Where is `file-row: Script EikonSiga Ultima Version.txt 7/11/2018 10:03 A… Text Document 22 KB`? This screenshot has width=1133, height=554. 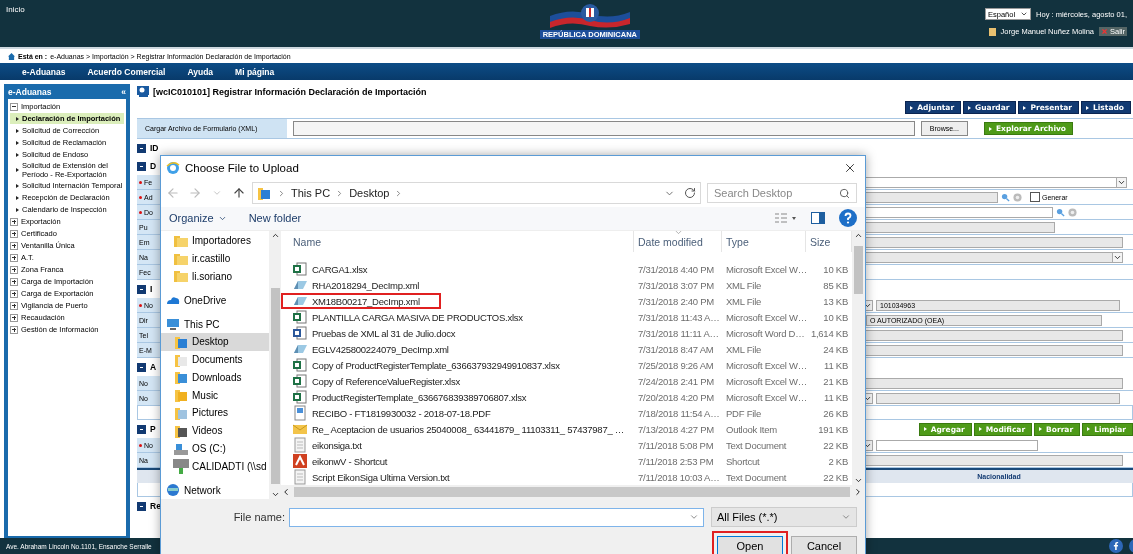
file-row: Script EikonSiga Ultima Version.txt 7/11/2018 10:03 A… Text Document 22 KB is located at coordinates (566, 477).